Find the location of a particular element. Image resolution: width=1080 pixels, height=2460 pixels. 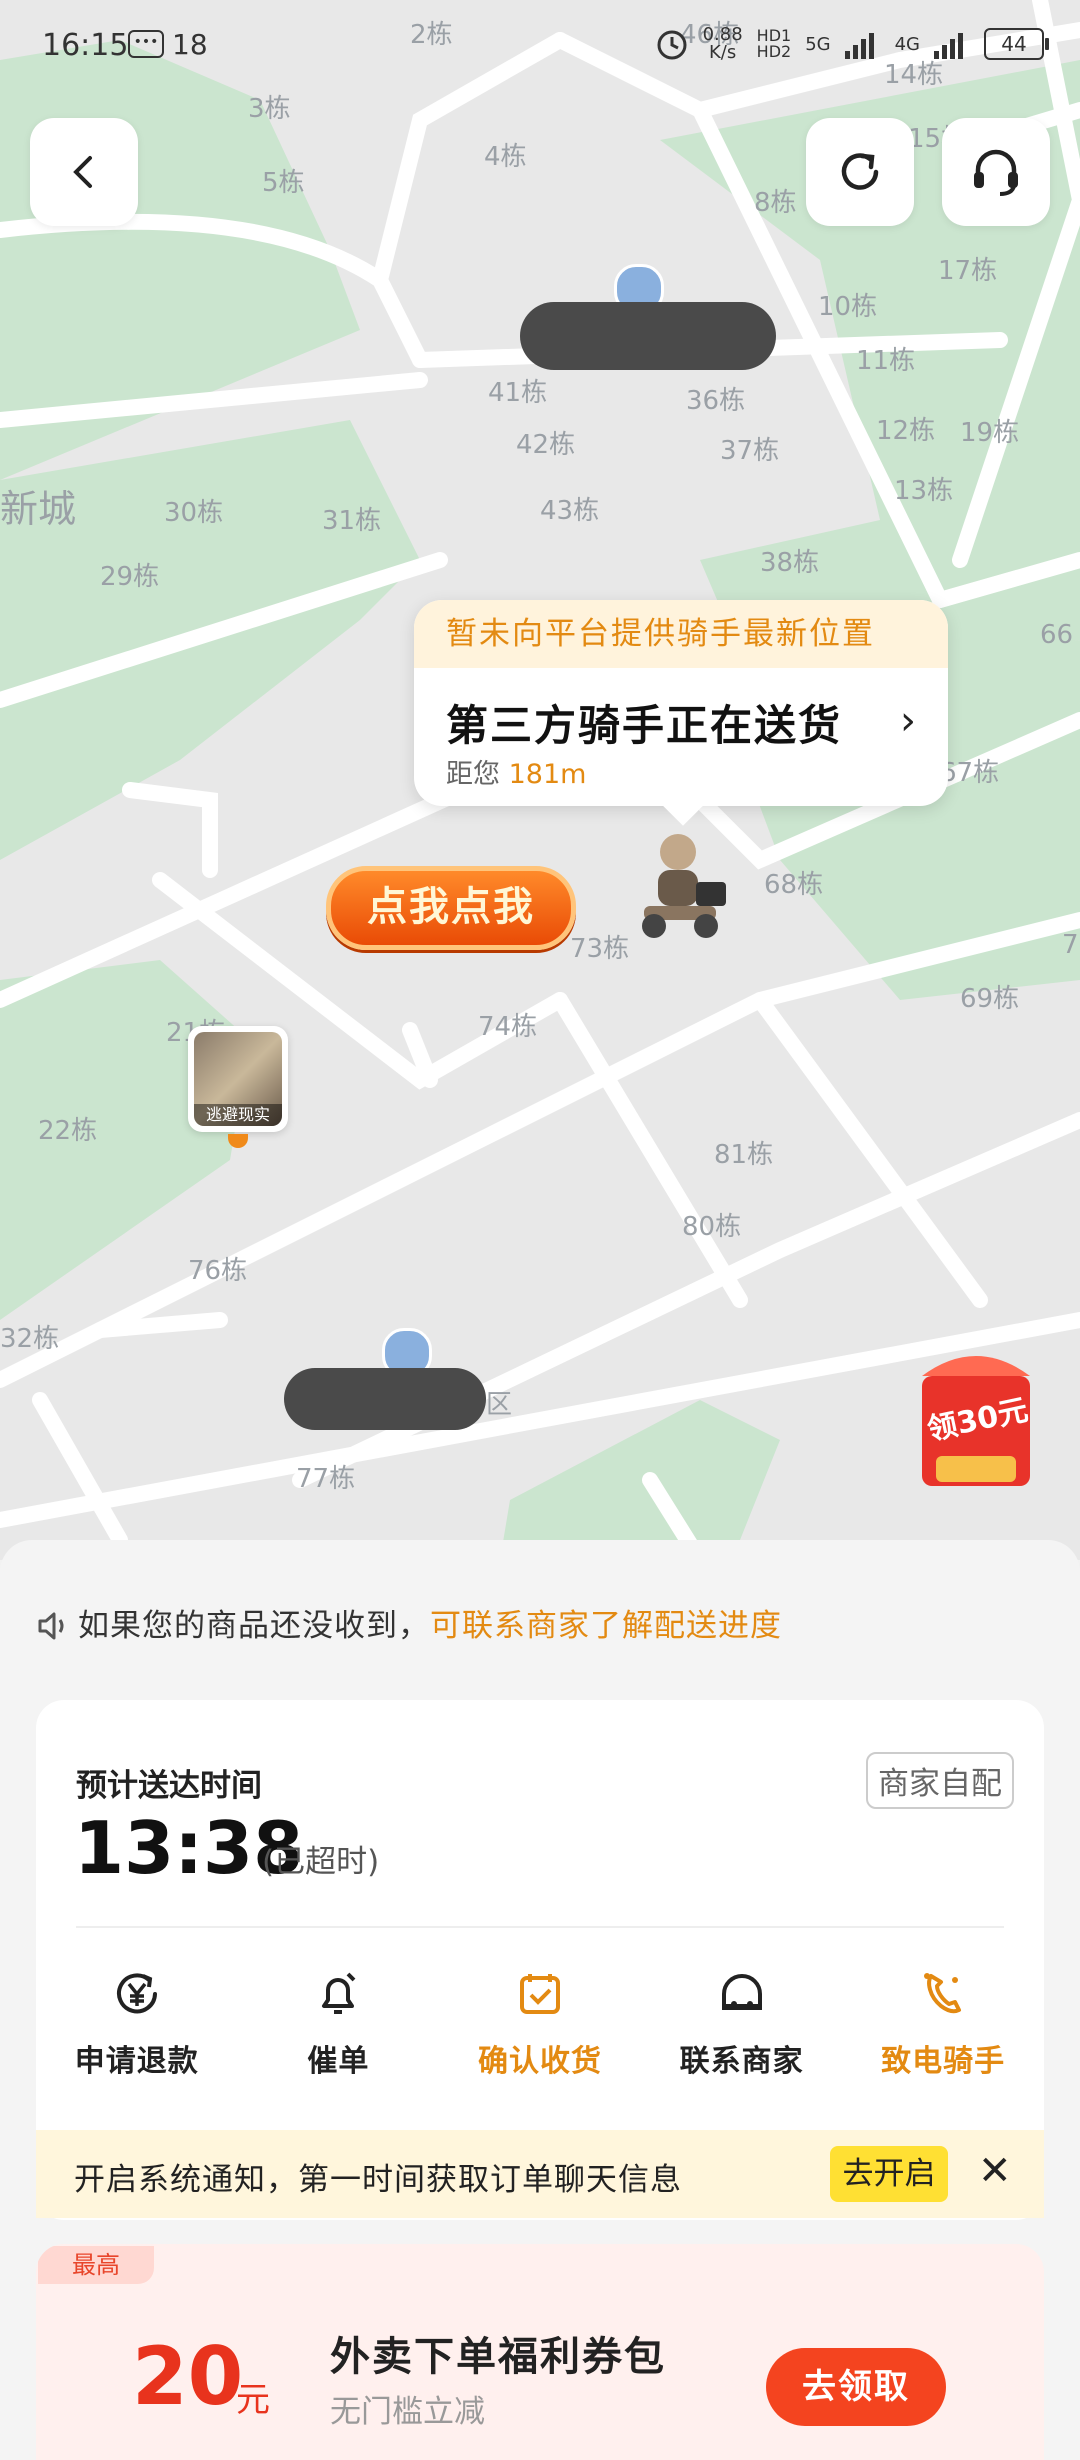

action-label: 催单 is located at coordinates (338, 2061).